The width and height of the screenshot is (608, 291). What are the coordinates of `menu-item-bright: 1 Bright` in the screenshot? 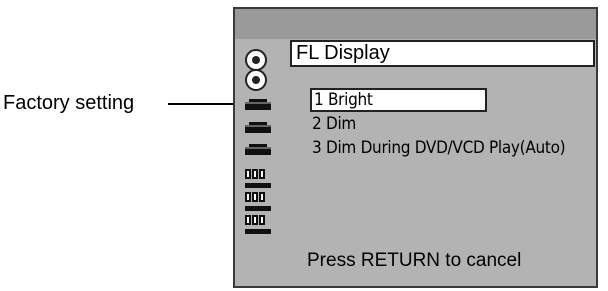 It's located at (398, 100).